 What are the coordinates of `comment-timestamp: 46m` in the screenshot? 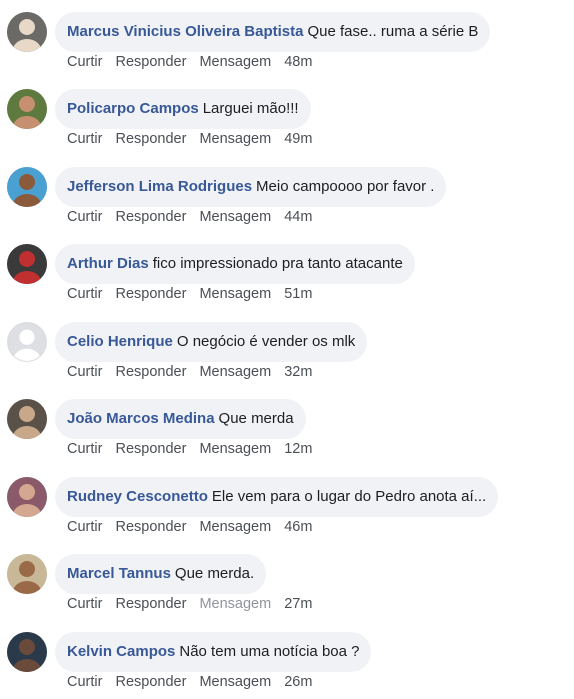 It's located at (298, 527).